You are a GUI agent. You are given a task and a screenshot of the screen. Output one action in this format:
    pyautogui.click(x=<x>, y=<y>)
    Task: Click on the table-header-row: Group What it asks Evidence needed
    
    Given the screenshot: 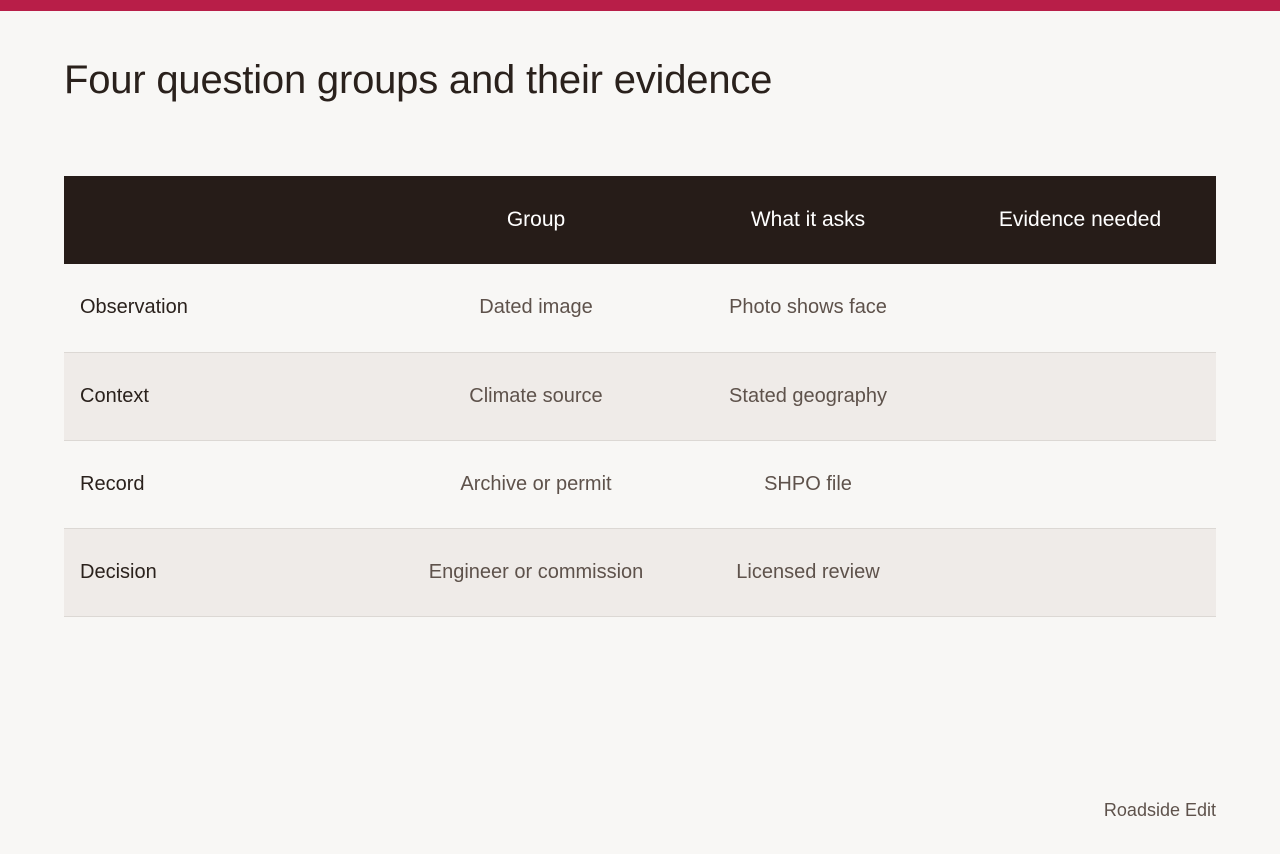 What is the action you would take?
    pyautogui.click(x=640, y=220)
    